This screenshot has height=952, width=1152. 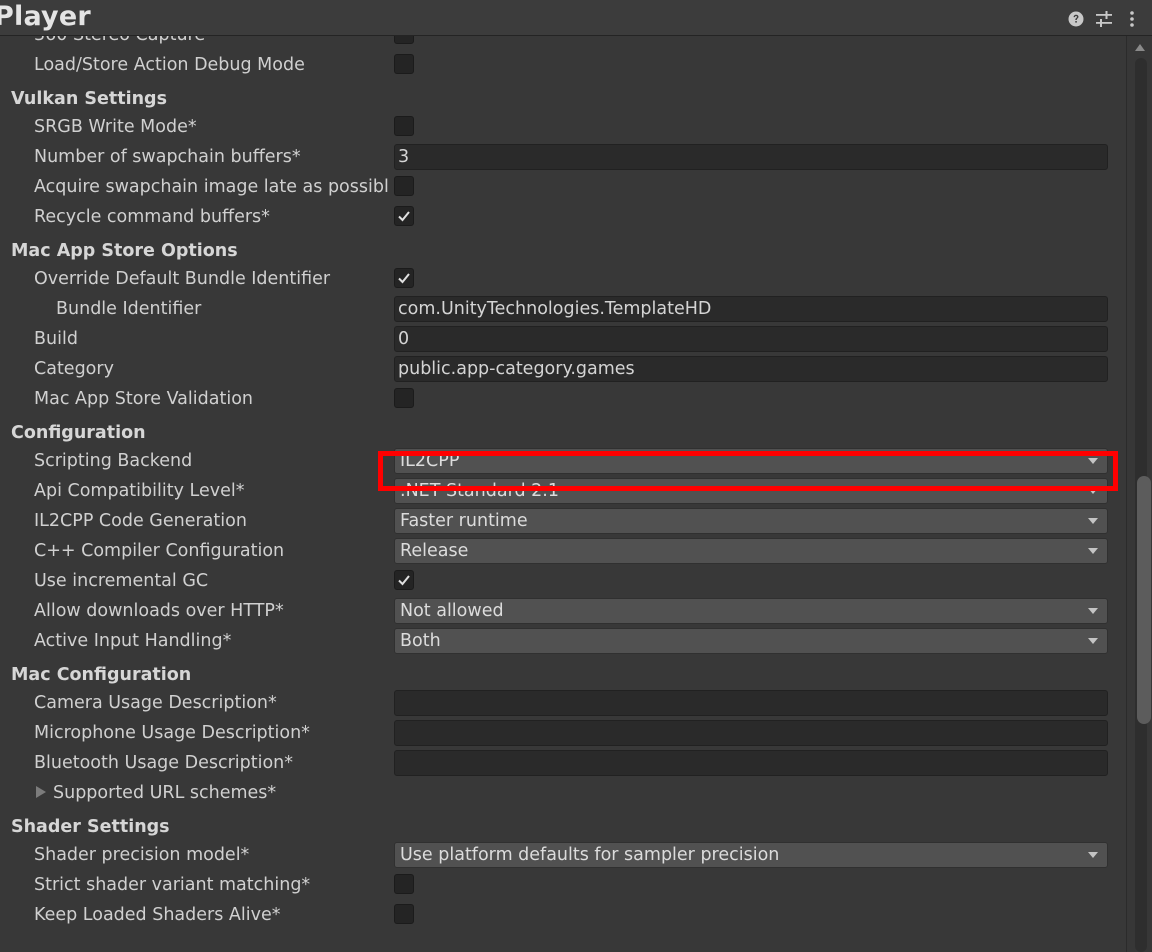 I want to click on microphone-usage-description-field, so click(x=751, y=733).